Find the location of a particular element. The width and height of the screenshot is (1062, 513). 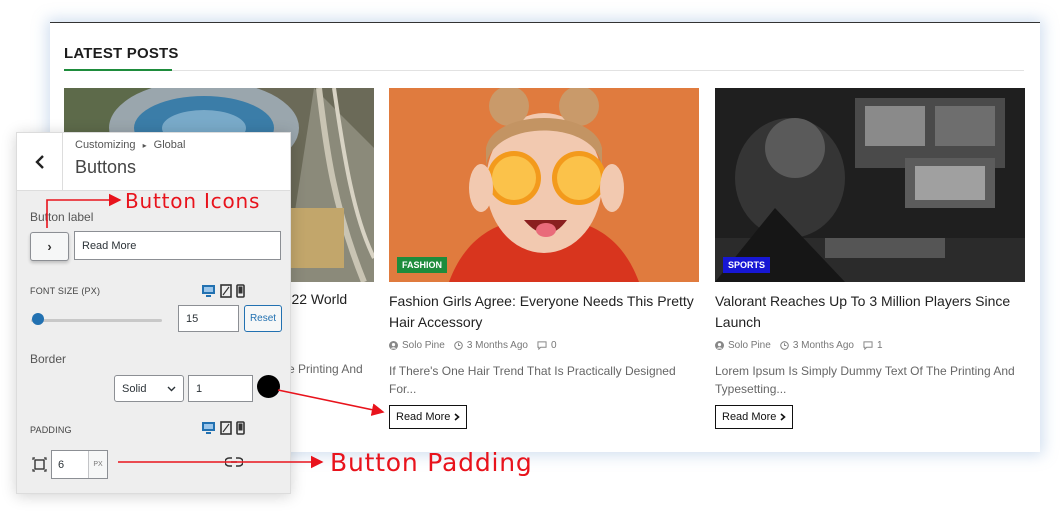

post-comments: 0 is located at coordinates (547, 345).